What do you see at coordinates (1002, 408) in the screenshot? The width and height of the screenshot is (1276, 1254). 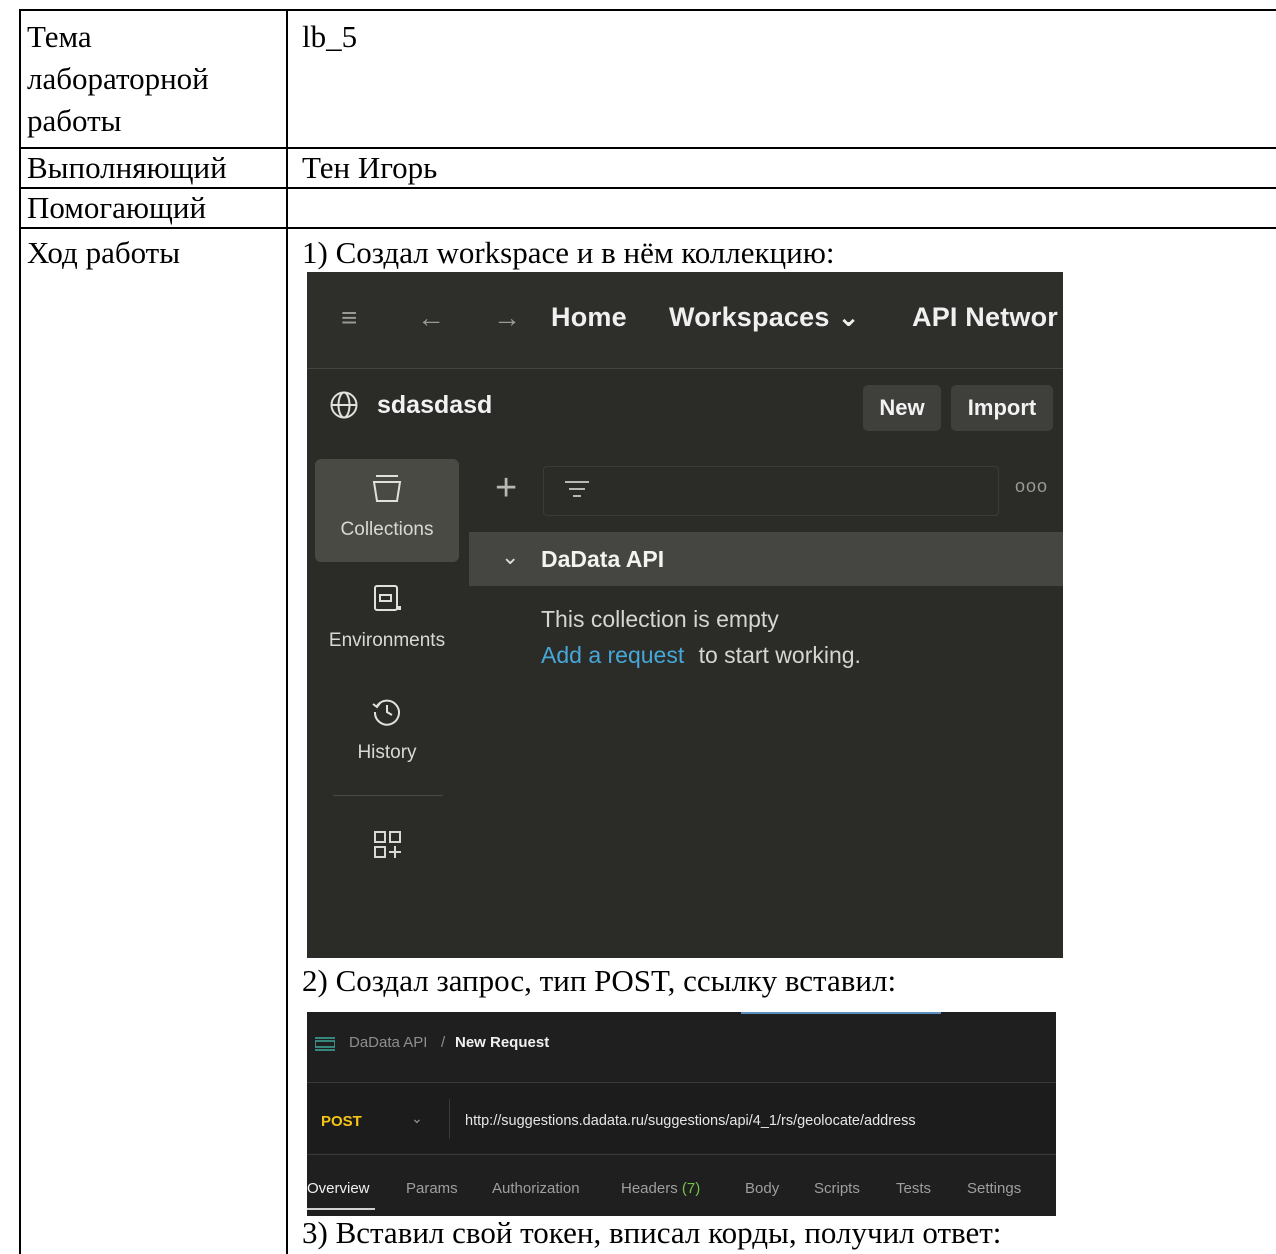 I see `import-button: Import` at bounding box center [1002, 408].